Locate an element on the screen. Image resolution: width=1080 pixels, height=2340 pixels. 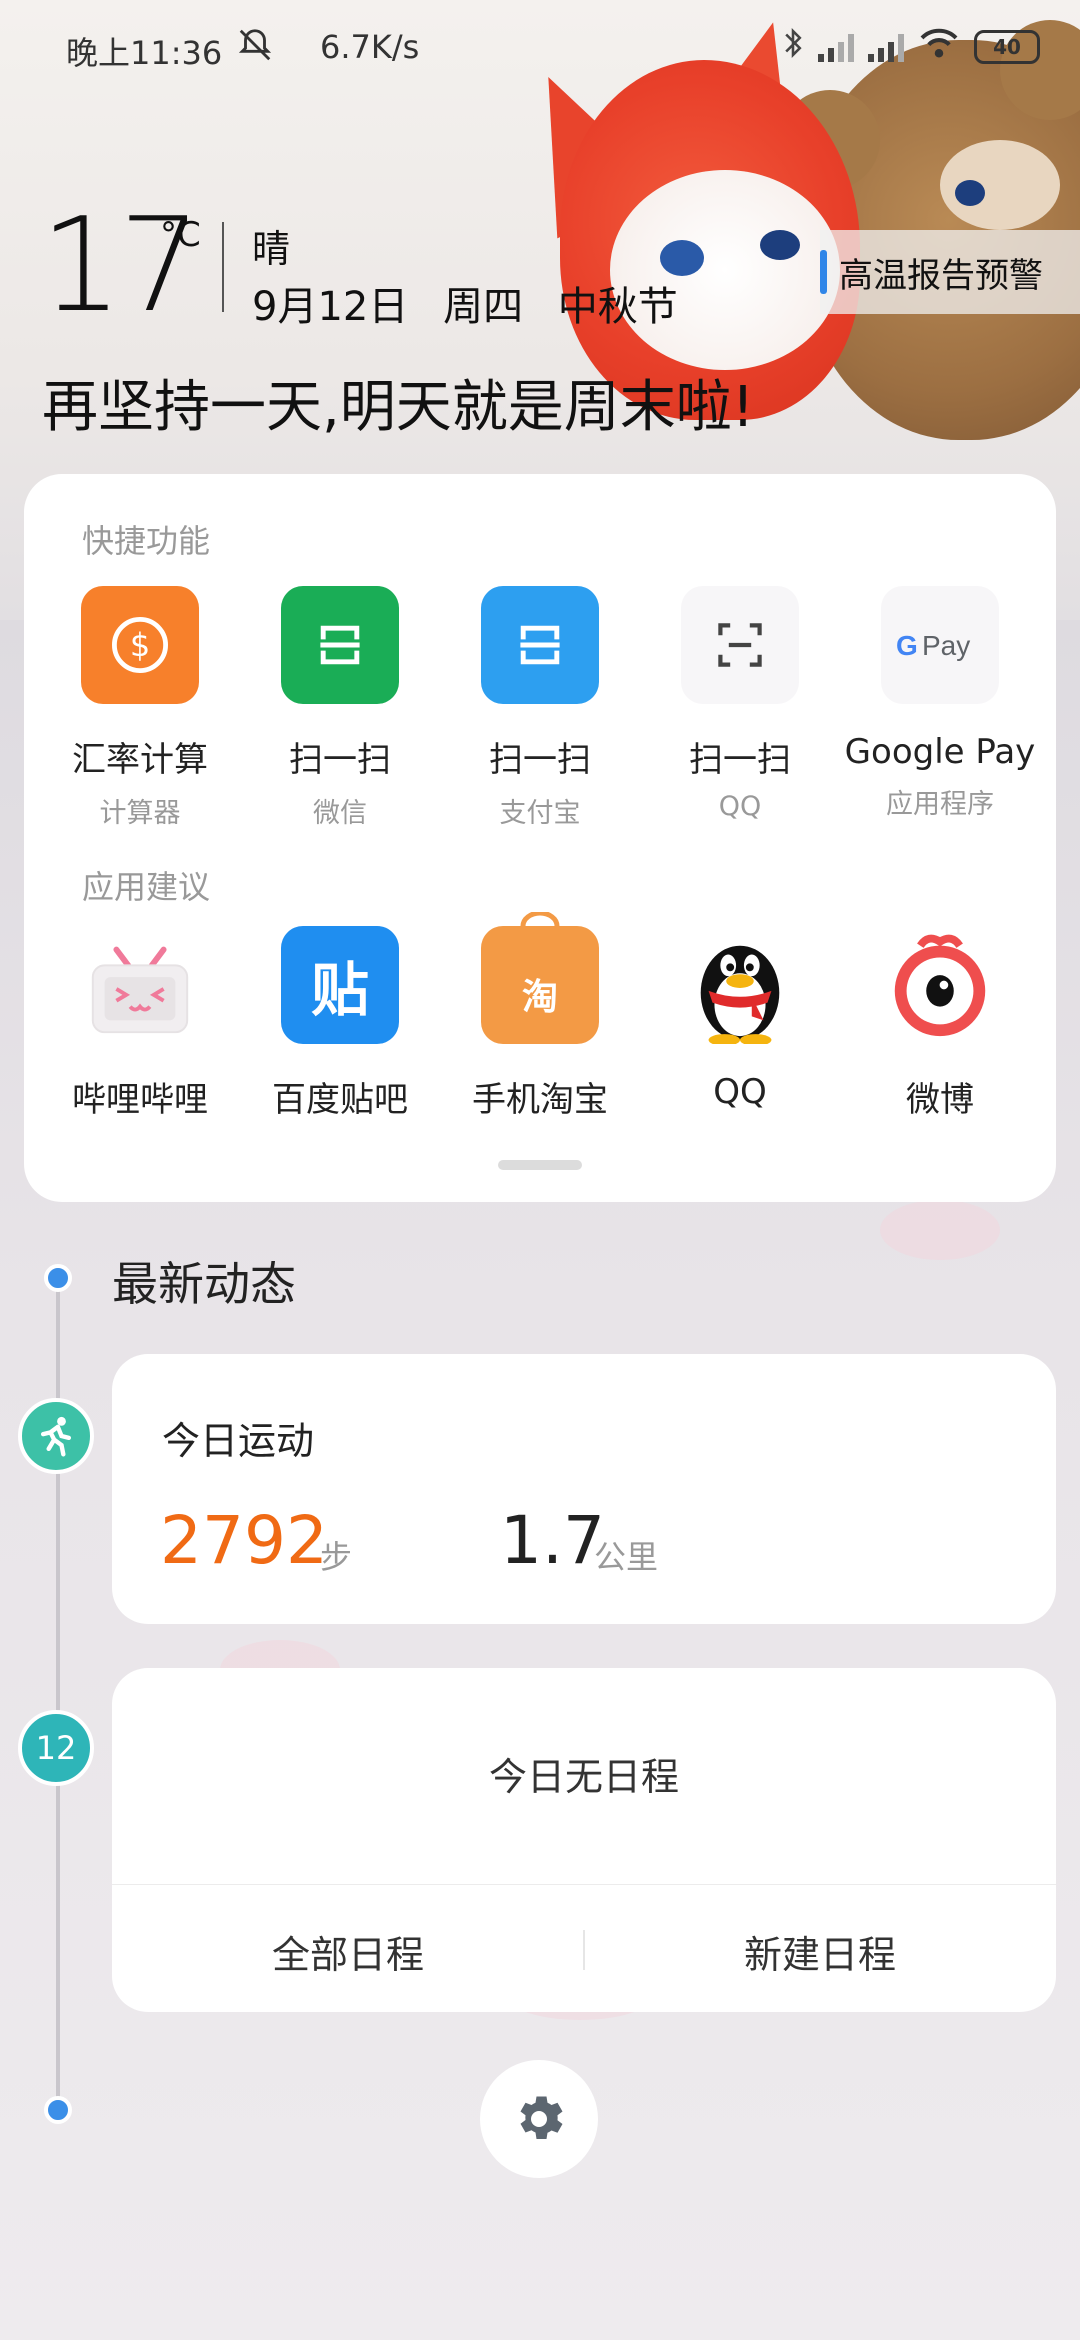
settings-button is located at coordinates (539, 2119).